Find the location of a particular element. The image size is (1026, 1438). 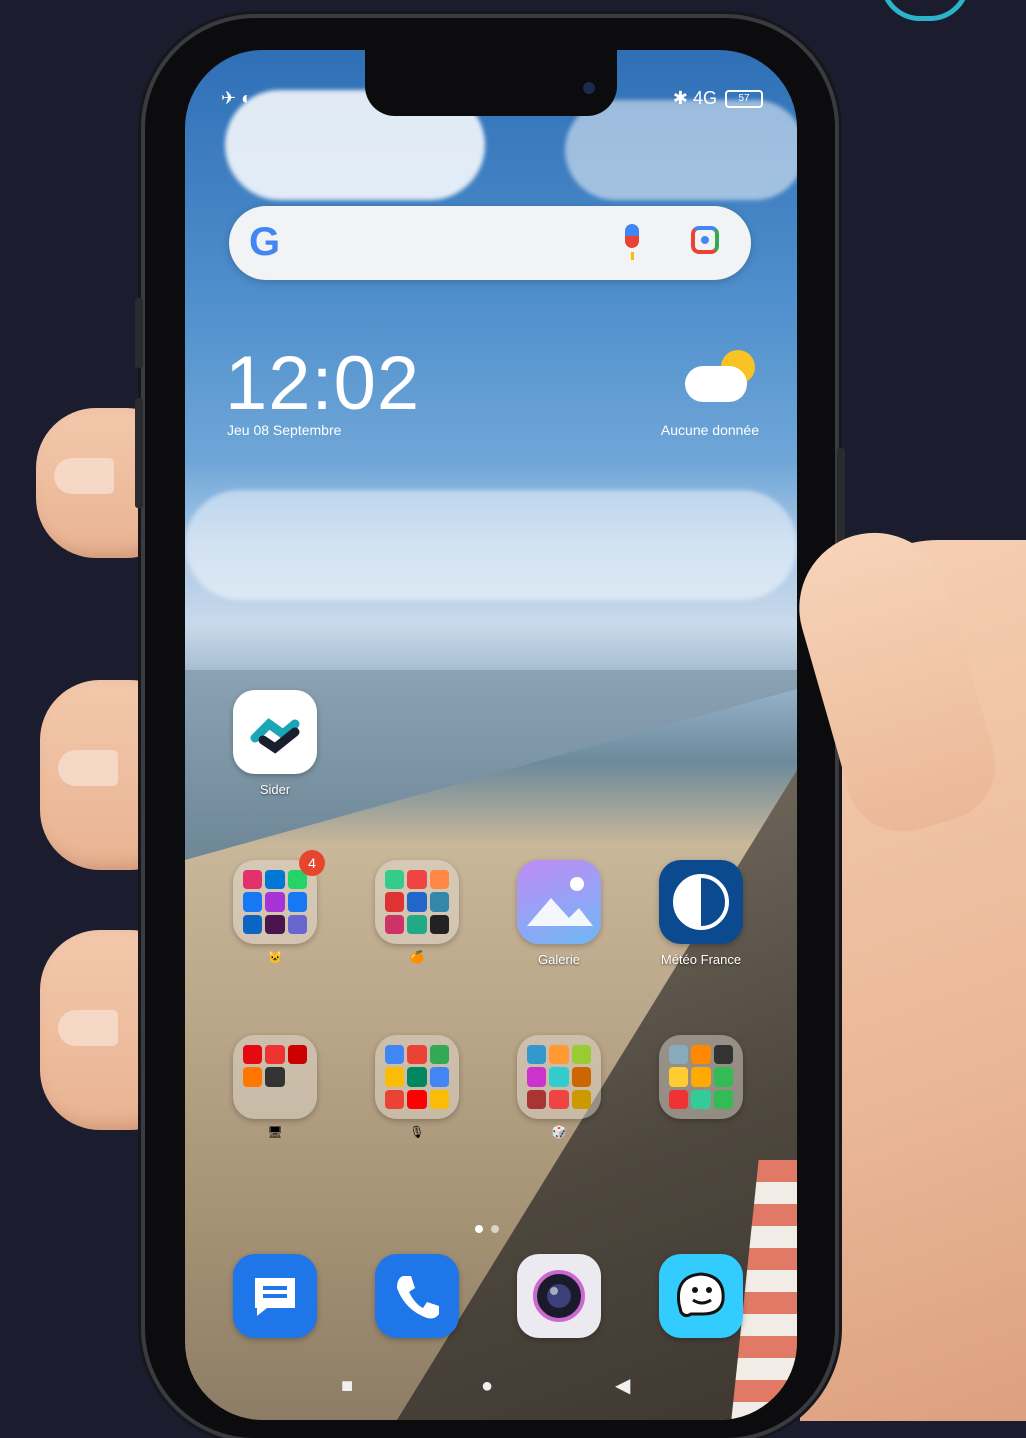

gallery-icon is located at coordinates (559, 902).